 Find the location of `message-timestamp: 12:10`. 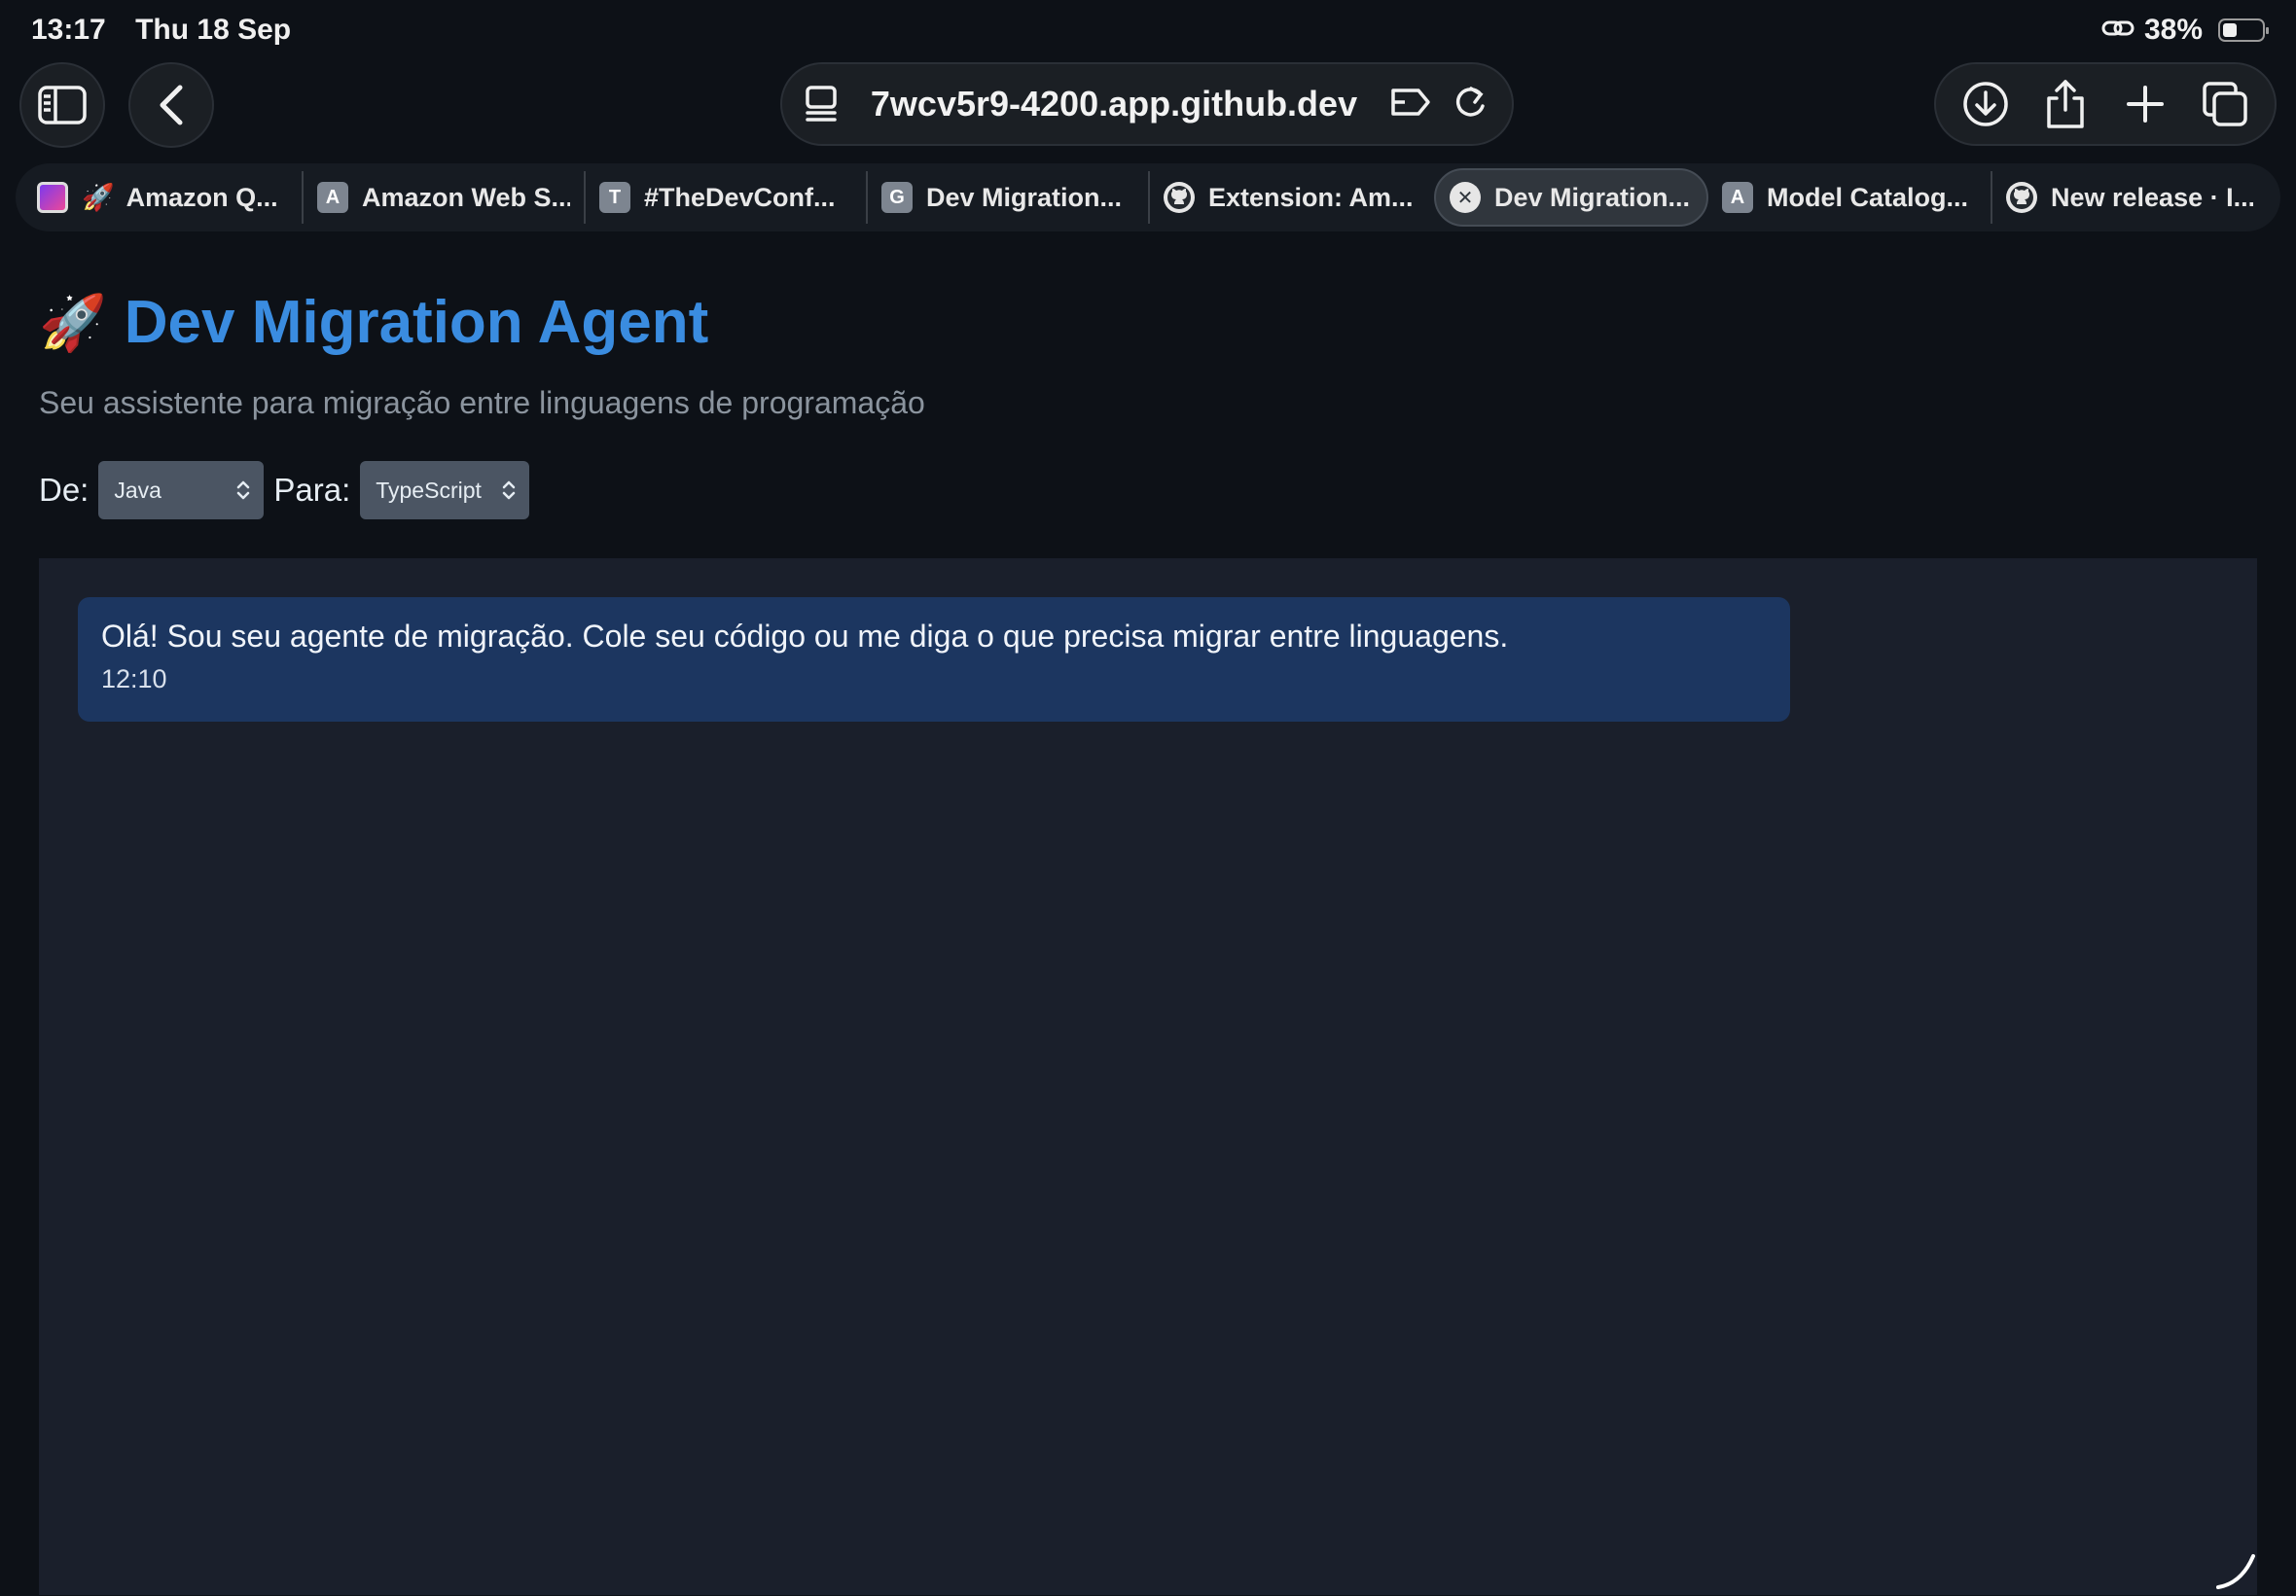

message-timestamp: 12:10 is located at coordinates (134, 679).